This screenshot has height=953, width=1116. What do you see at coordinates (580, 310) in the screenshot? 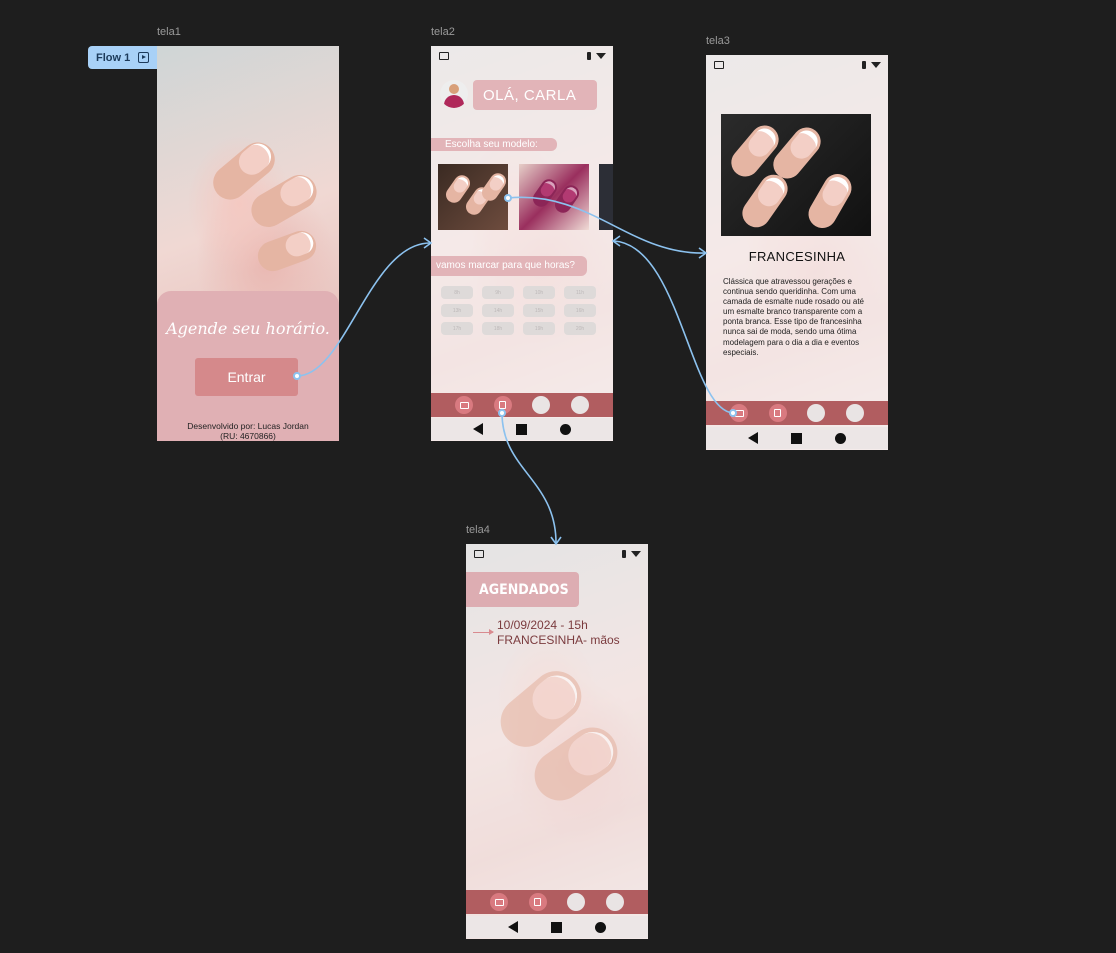
I see `time-slot: 16h` at bounding box center [580, 310].